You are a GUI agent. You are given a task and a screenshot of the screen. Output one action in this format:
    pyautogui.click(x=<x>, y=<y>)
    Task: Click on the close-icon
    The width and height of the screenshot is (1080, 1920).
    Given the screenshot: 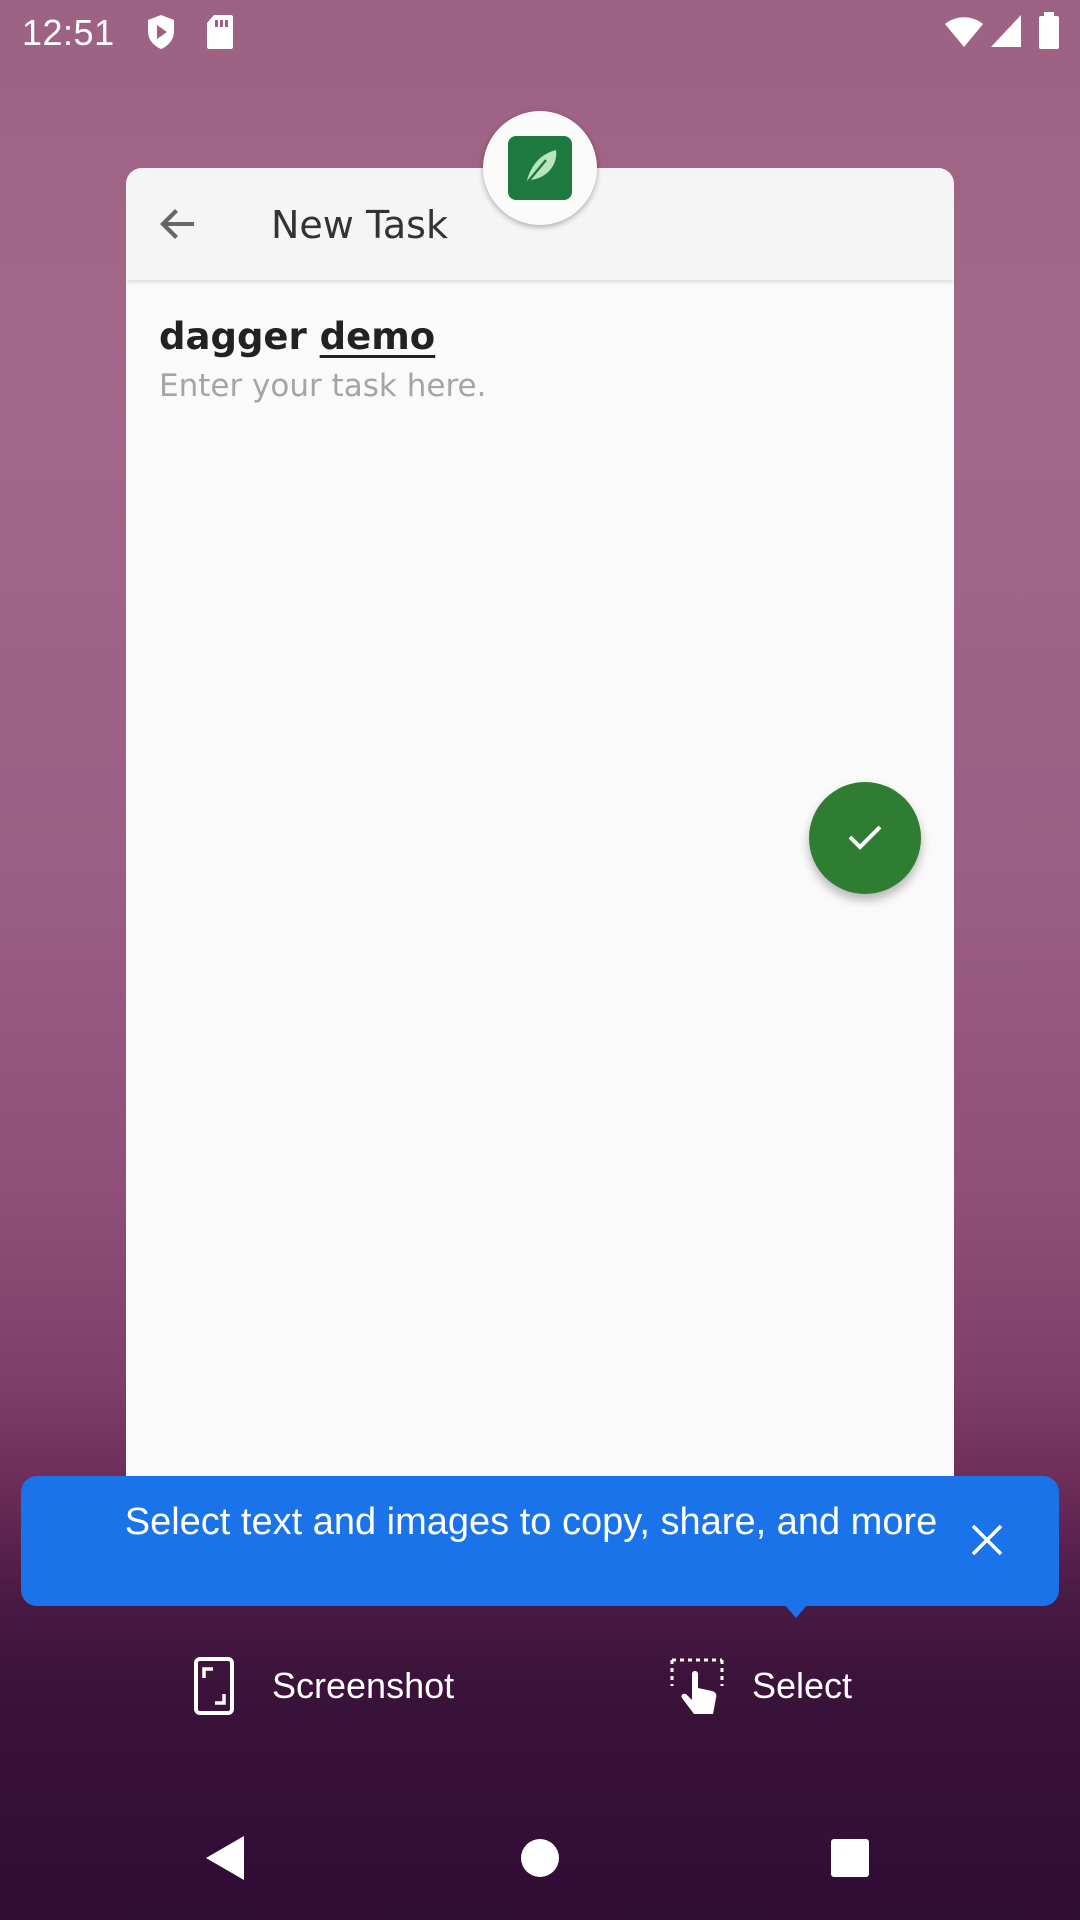 What is the action you would take?
    pyautogui.click(x=987, y=1540)
    